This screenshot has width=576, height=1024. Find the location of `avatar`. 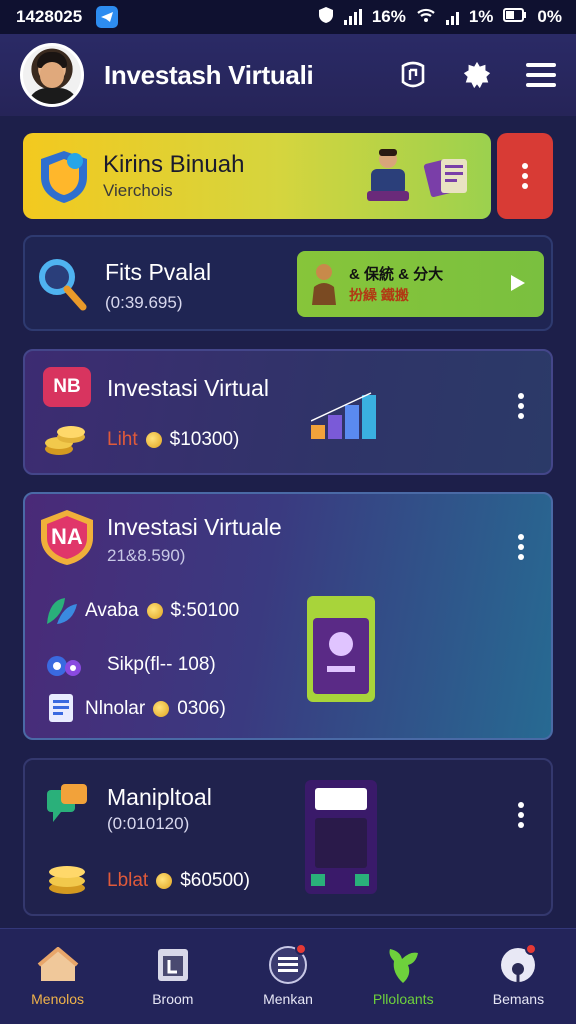

avatar is located at coordinates (52, 75).